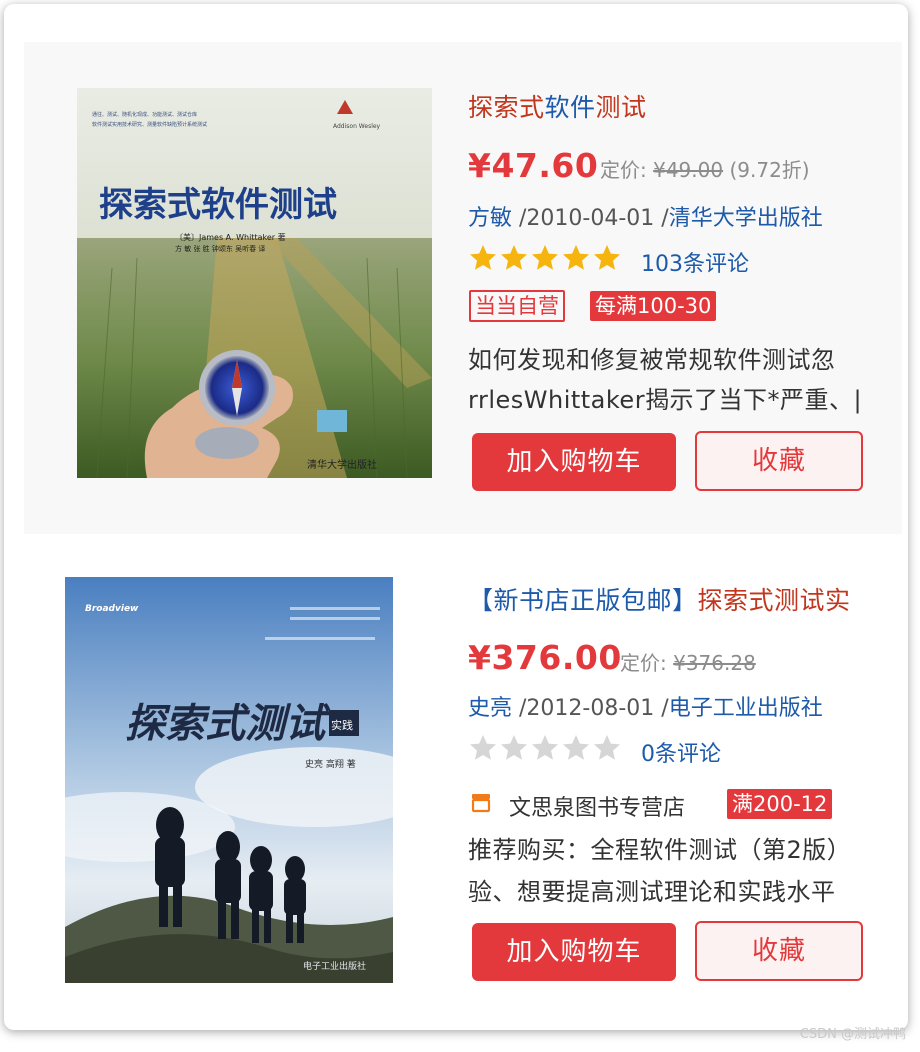  I want to click on description-line: rrlesWhittaker揭示了当下*严重、|, so click(665, 400).